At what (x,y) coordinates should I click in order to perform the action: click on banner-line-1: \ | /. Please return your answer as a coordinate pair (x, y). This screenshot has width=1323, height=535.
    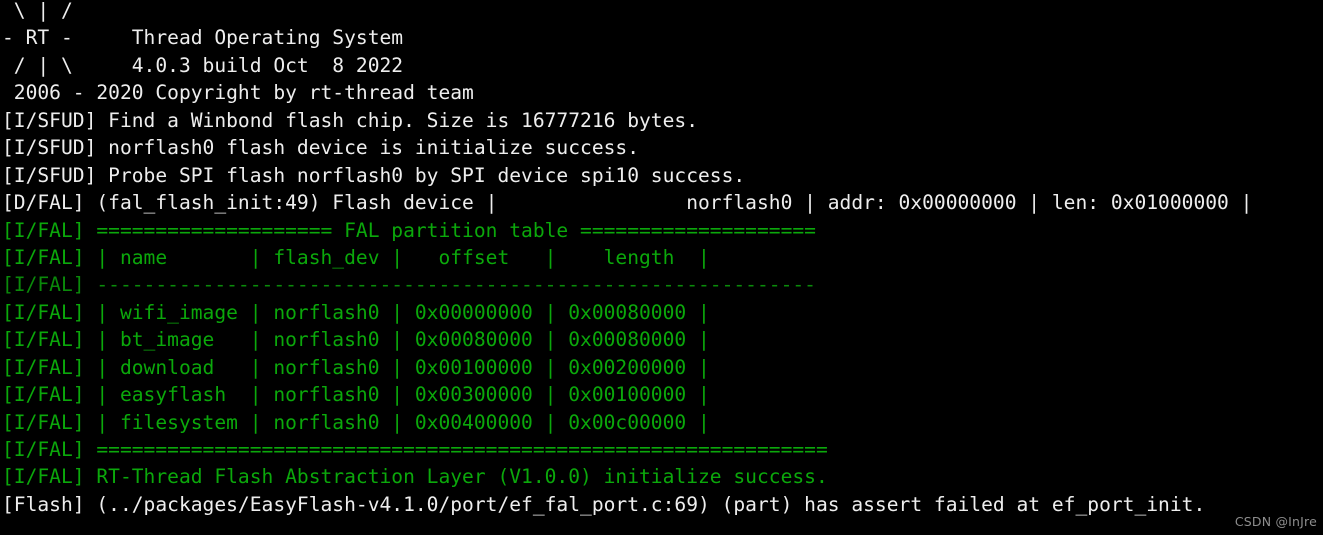
    Looking at the image, I should click on (37, 11).